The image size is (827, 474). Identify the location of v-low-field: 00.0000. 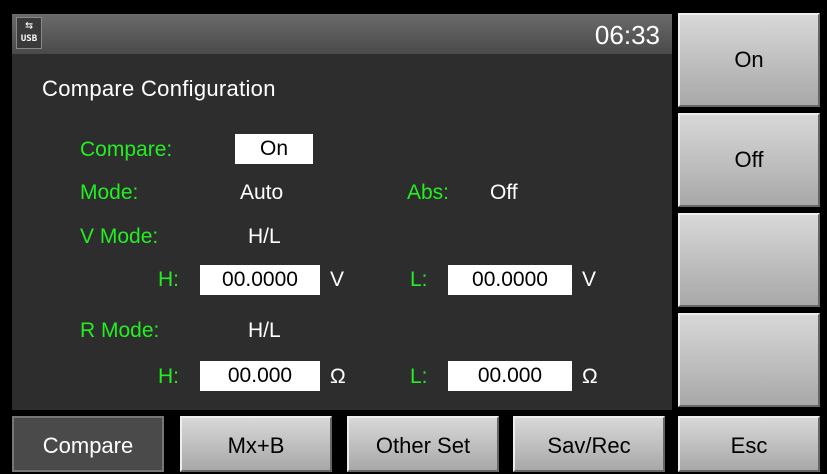
(510, 280).